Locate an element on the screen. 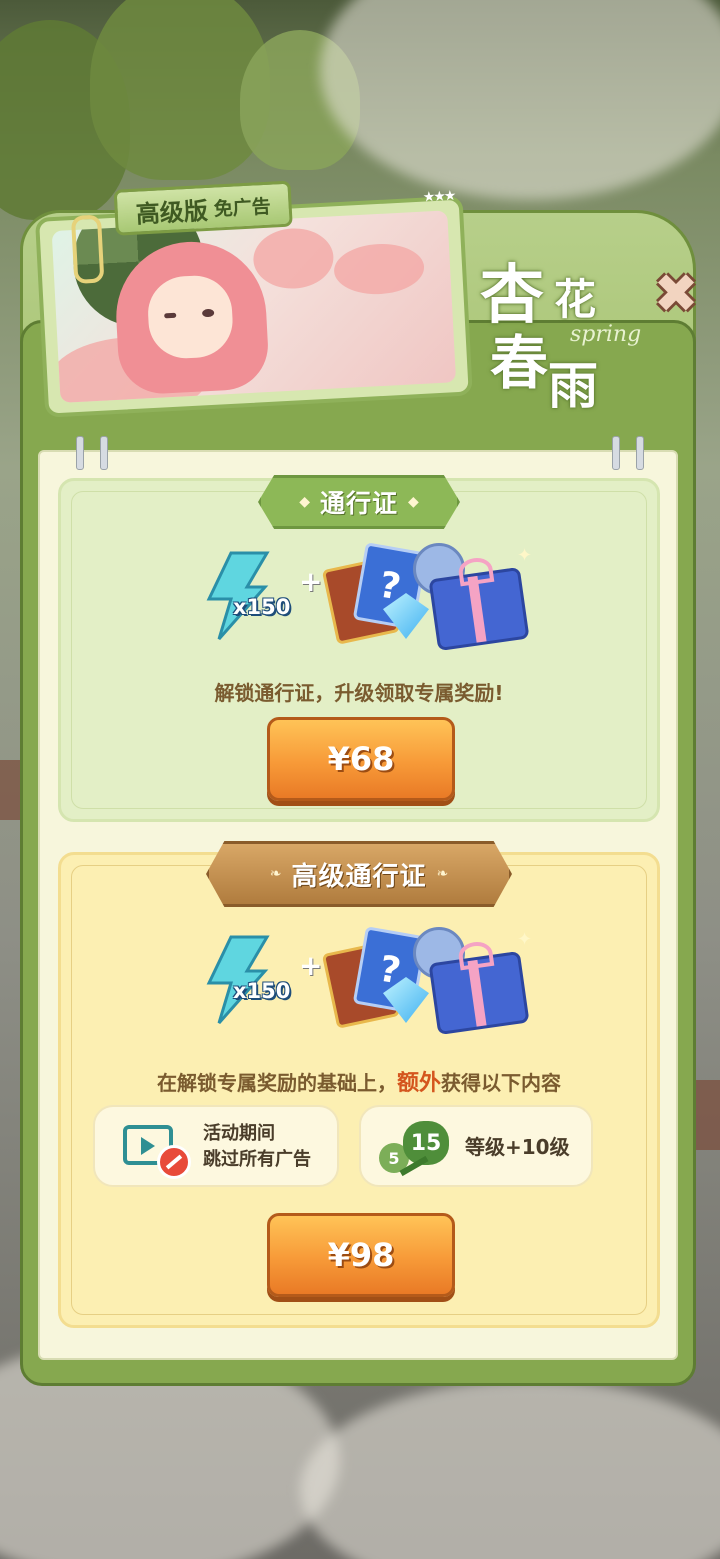 This screenshot has height=1559, width=720. title-char: 花 is located at coordinates (575, 299).